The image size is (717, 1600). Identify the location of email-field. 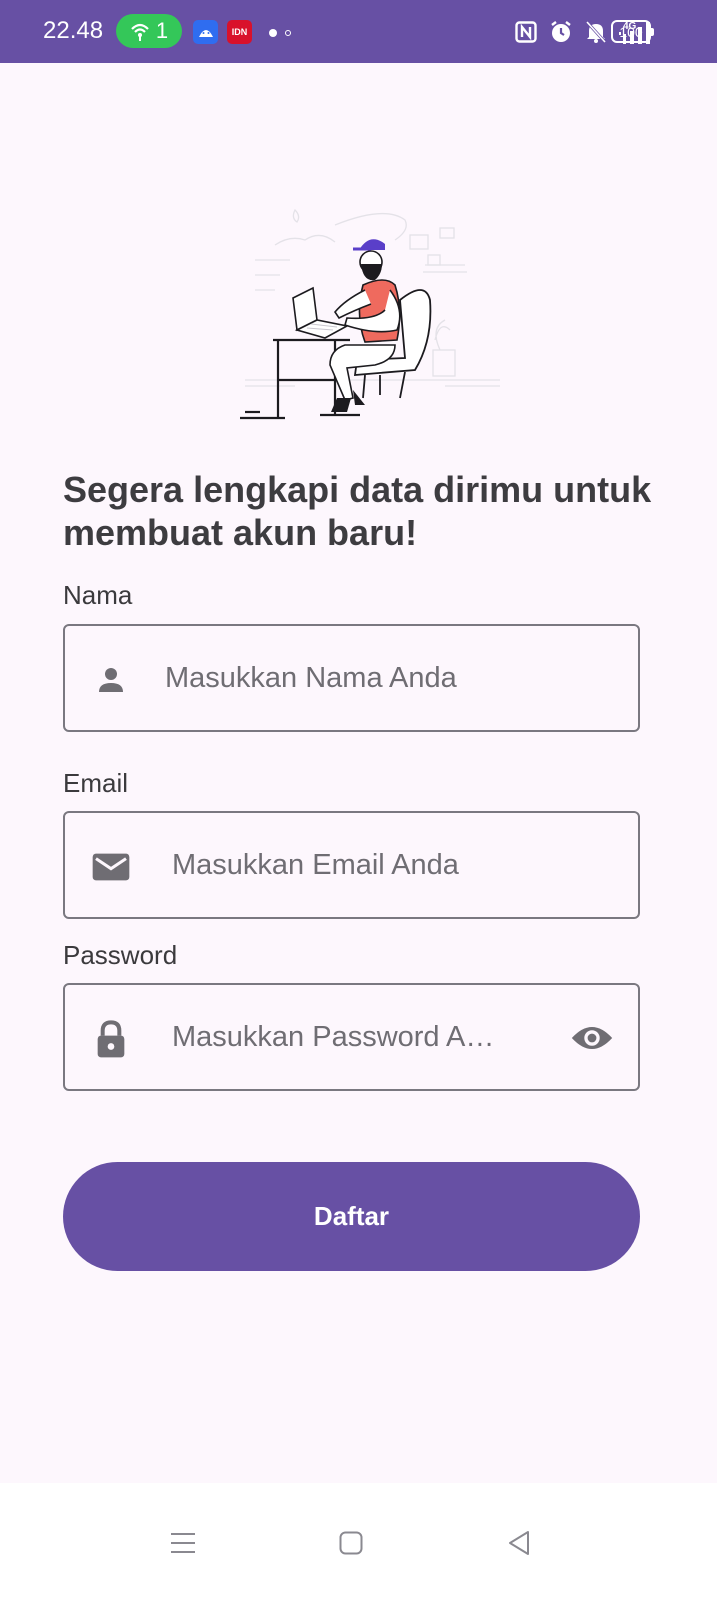
(351, 865).